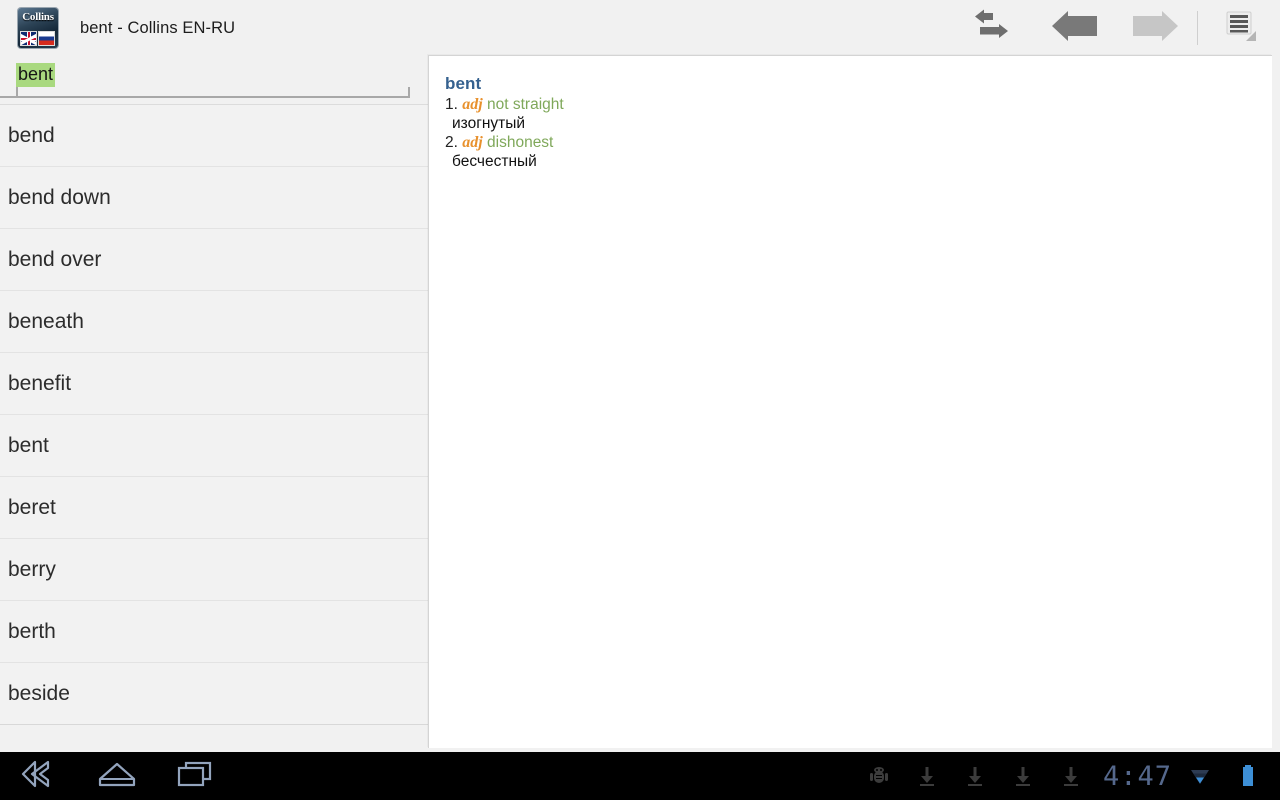  I want to click on android-recents-button, so click(195, 776).